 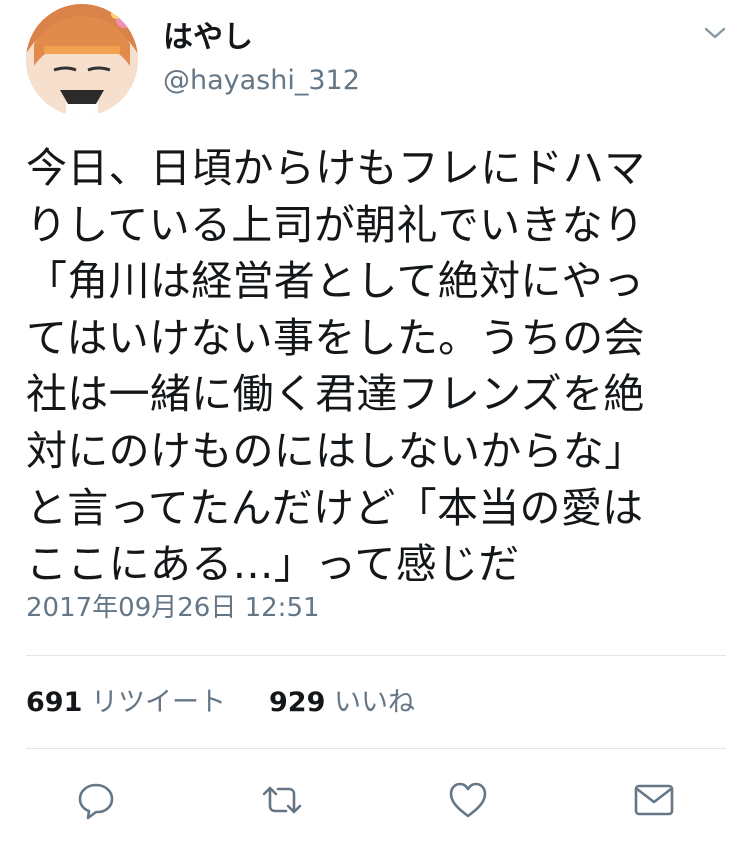 I want to click on retweet-count: 691, so click(x=54, y=702).